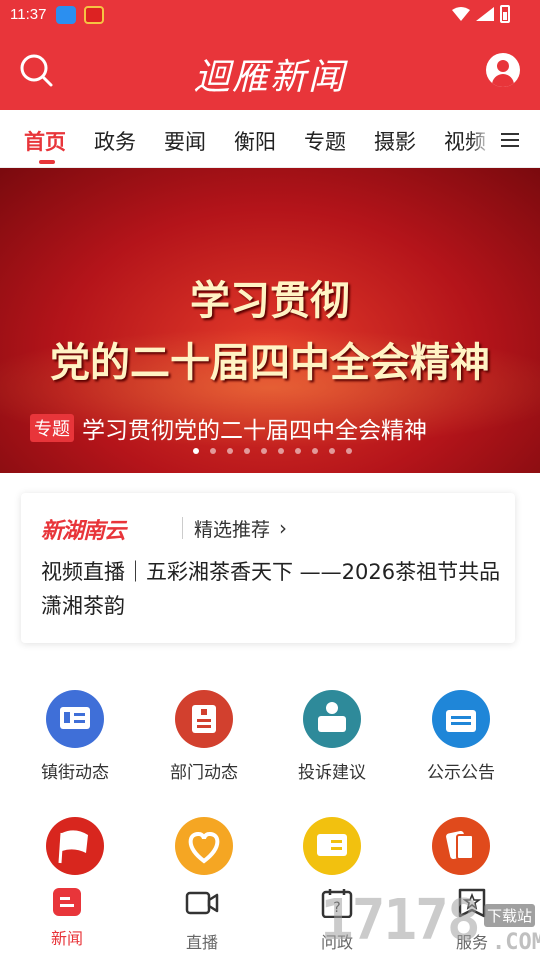 The height and width of the screenshot is (960, 540). What do you see at coordinates (204, 712) in the screenshot?
I see `glyph-star` at bounding box center [204, 712].